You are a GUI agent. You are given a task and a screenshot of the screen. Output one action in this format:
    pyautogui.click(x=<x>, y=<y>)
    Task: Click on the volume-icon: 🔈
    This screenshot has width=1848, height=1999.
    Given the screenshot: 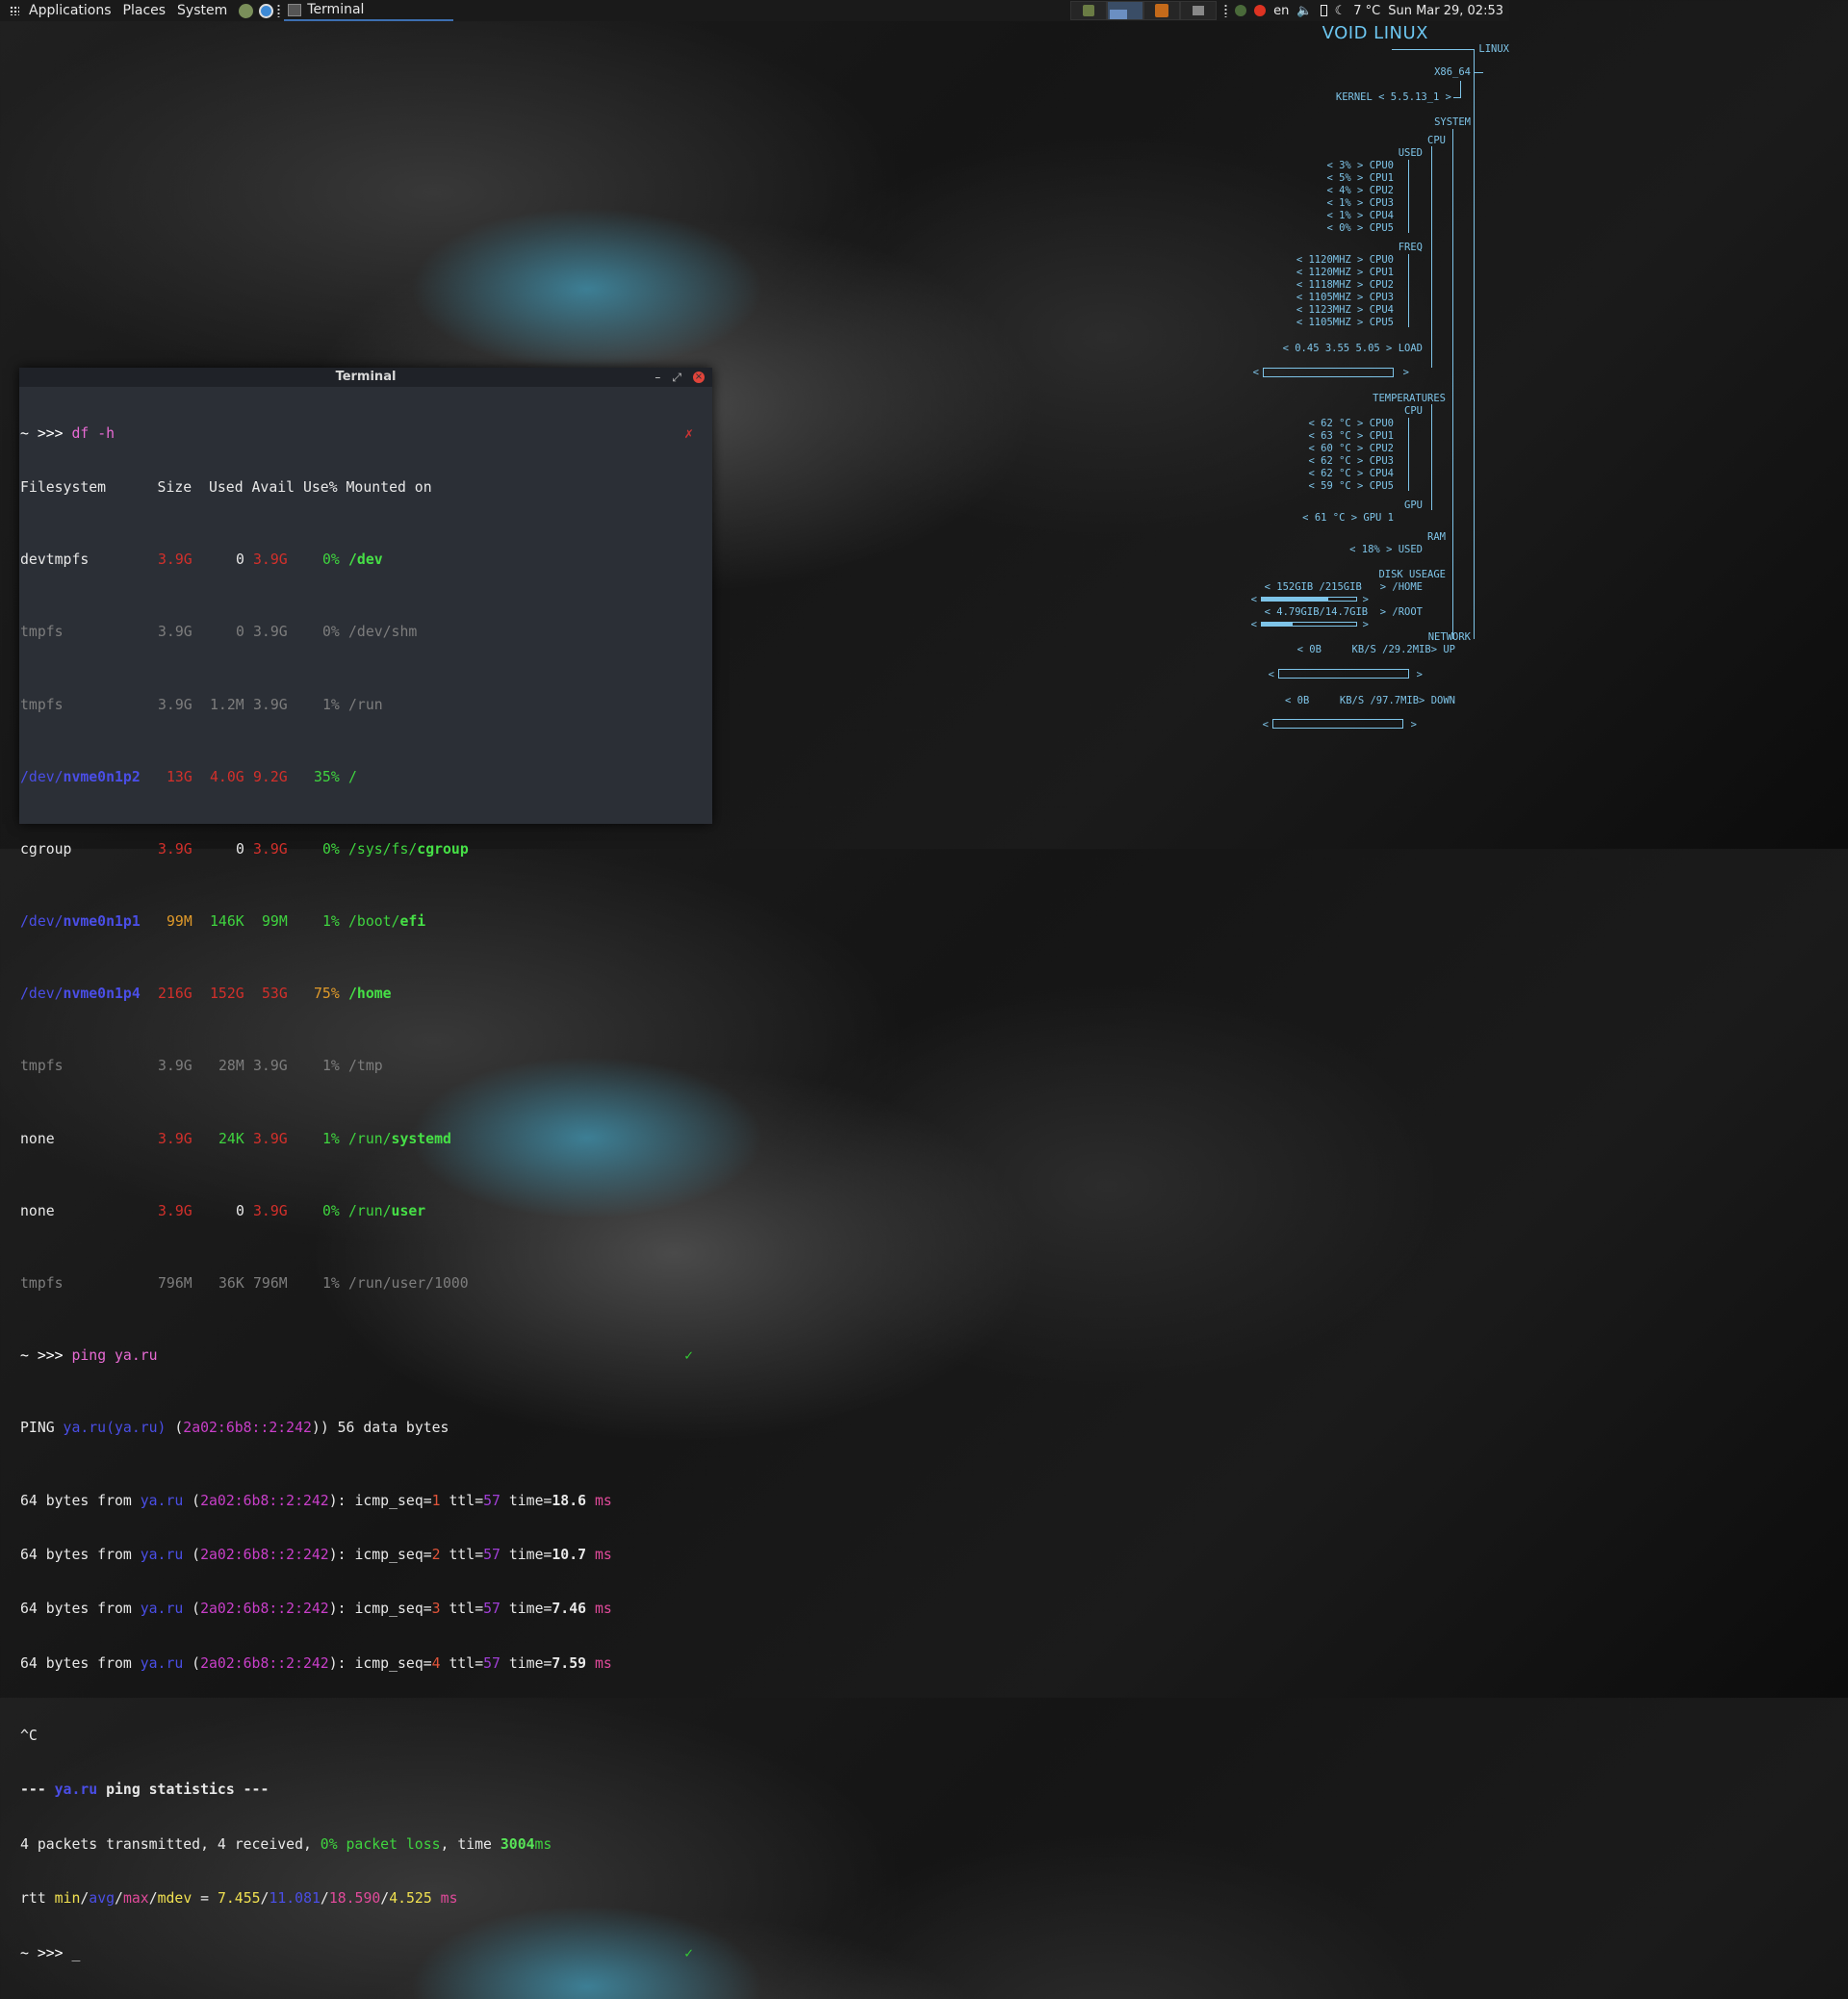 What is the action you would take?
    pyautogui.click(x=1304, y=11)
    